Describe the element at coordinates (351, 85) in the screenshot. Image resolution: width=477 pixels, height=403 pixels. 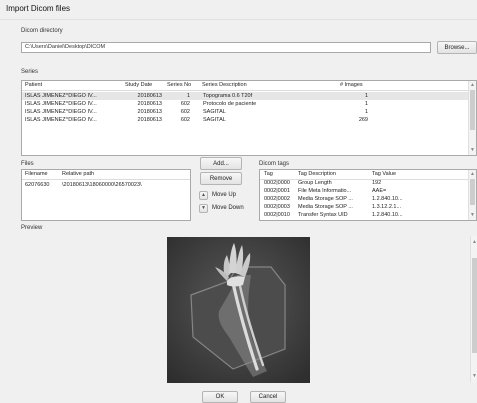
I see `series-col-images: # Images` at that location.